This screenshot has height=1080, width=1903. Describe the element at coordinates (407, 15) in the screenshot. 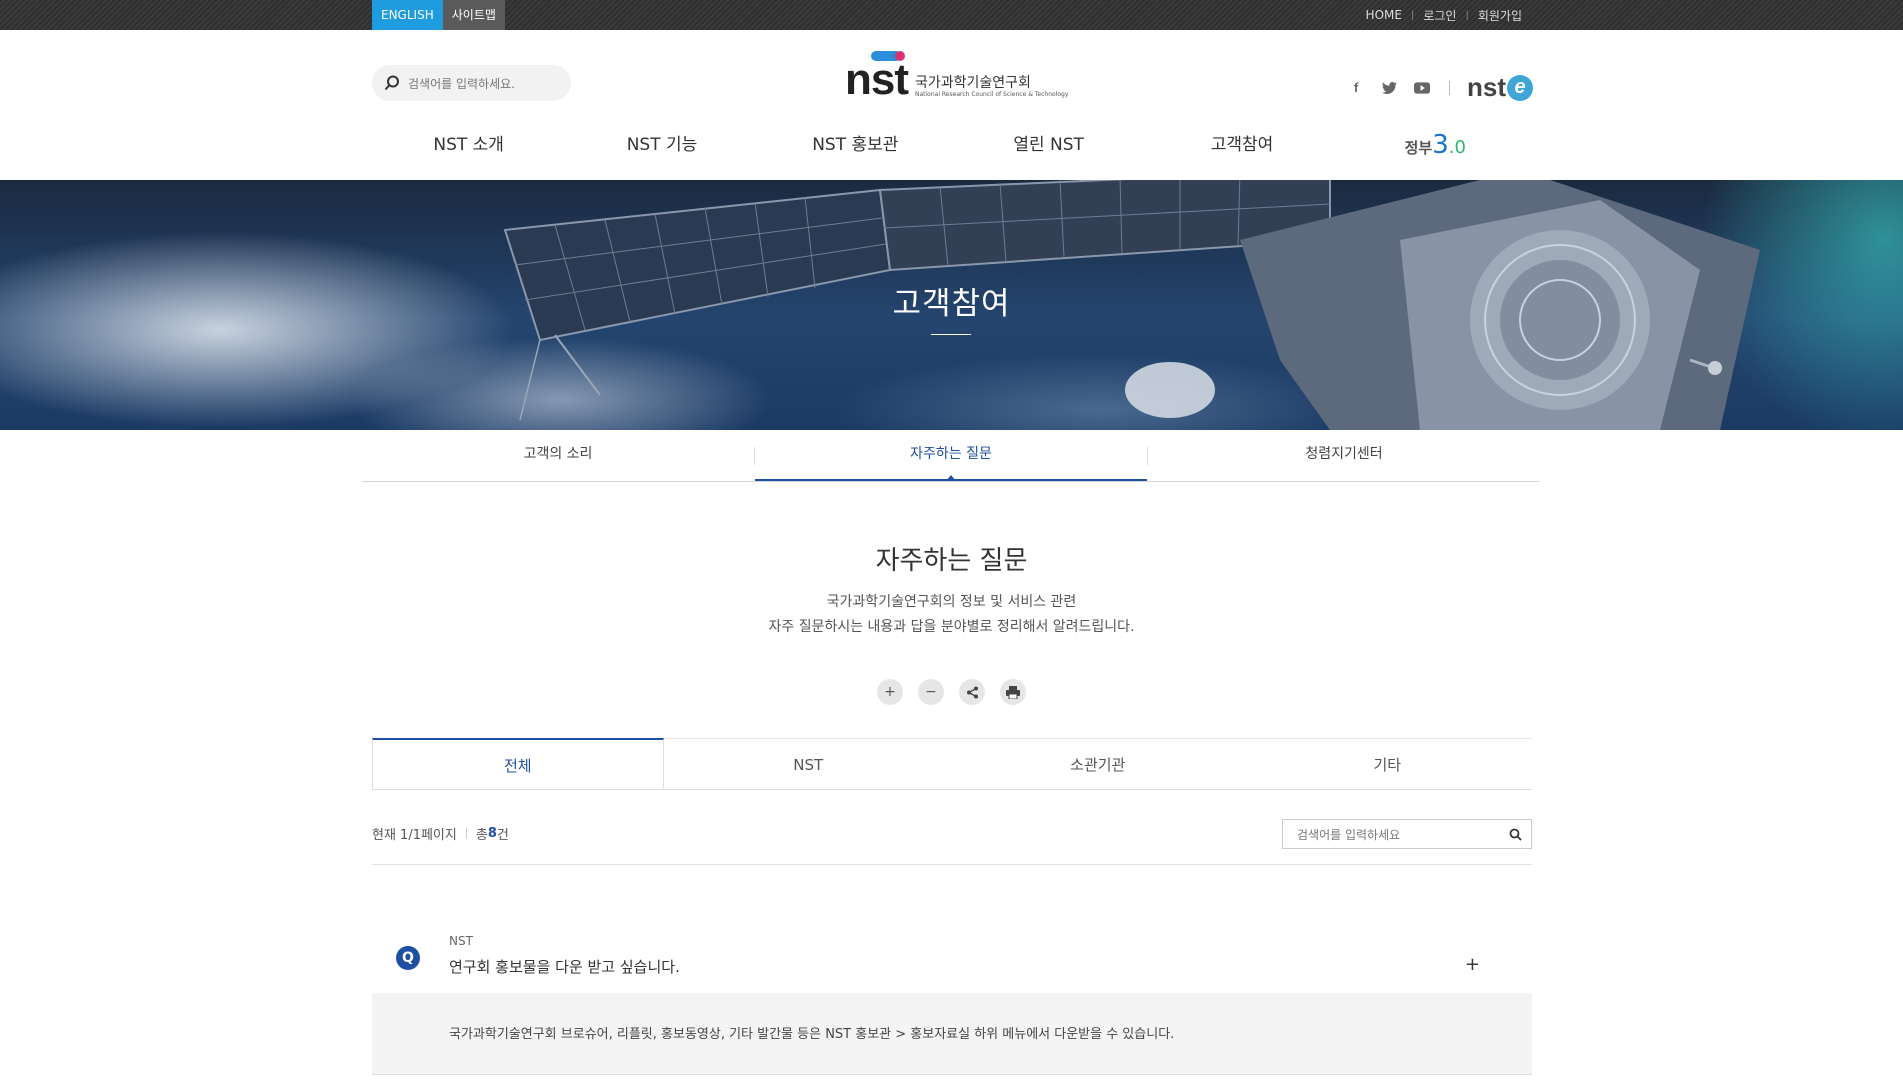

I see `english-link: ENGLISH` at that location.